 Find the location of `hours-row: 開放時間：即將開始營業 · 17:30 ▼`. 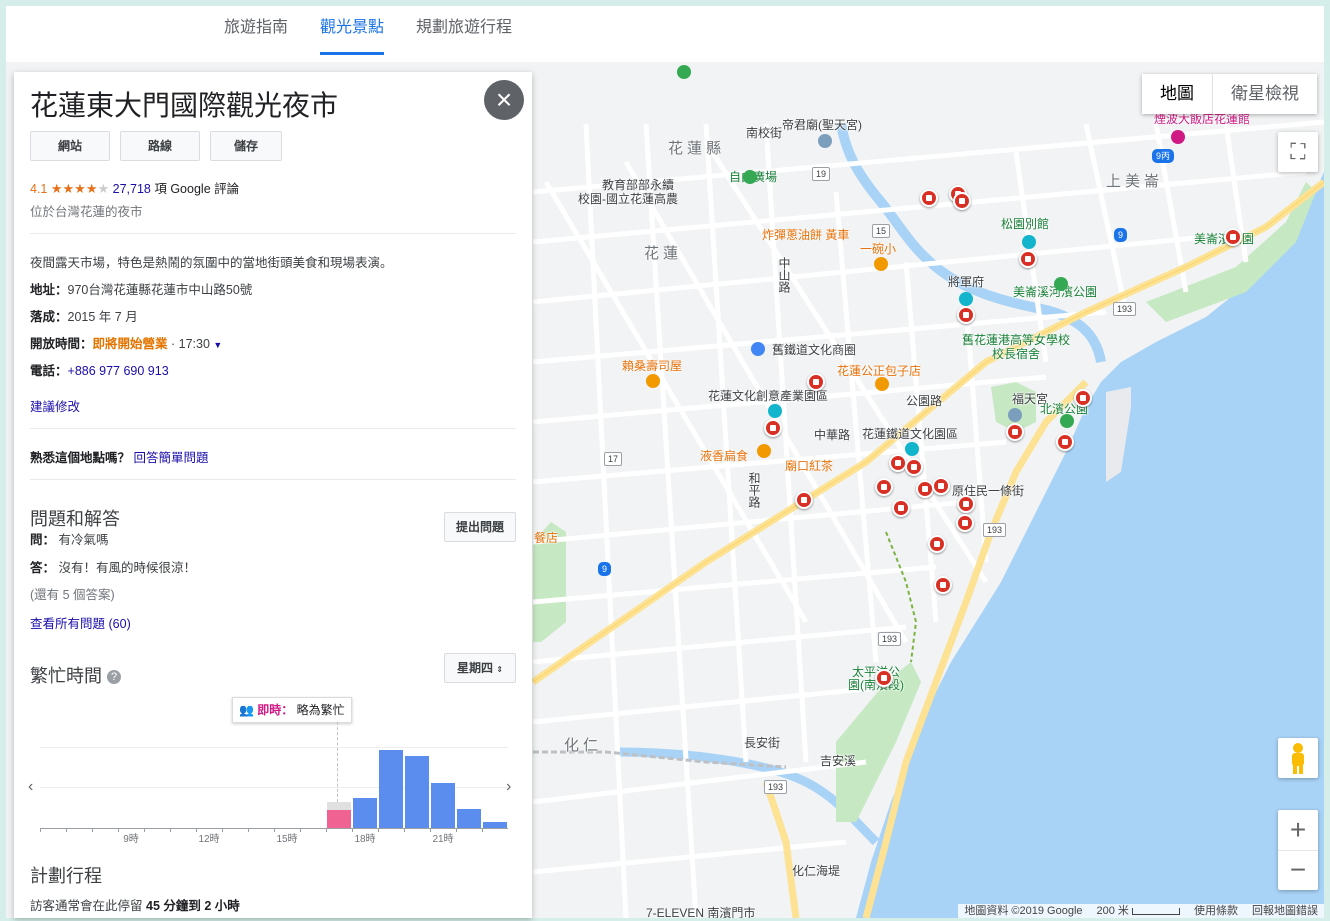

hours-row: 開放時間：即將開始營業 · 17:30 ▼ is located at coordinates (126, 342).